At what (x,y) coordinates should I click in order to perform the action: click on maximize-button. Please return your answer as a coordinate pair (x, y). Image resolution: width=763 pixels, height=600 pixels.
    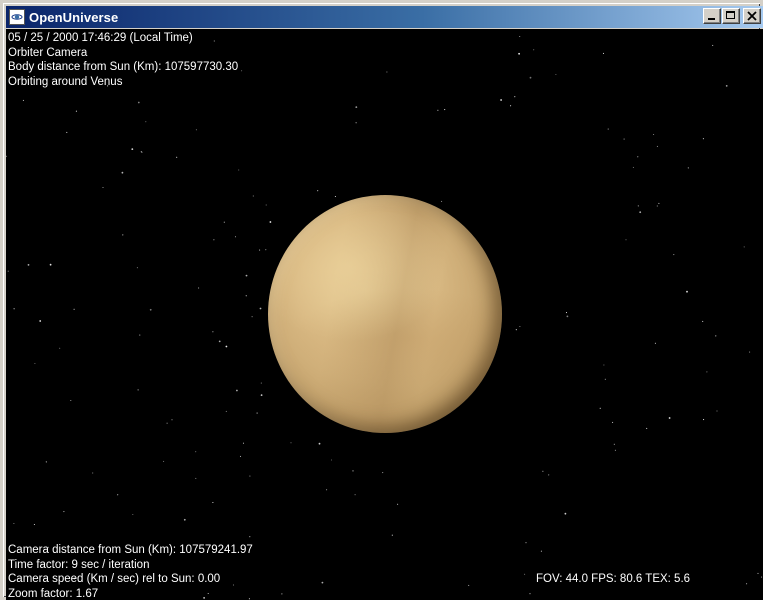
    Looking at the image, I should click on (731, 16).